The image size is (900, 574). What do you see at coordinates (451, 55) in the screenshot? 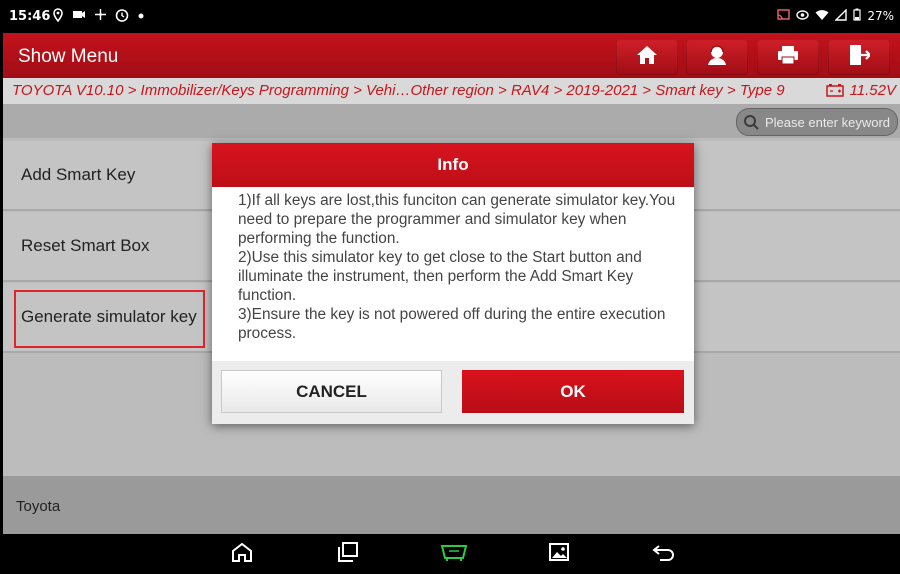
I see `title-bar: Show Menu` at bounding box center [451, 55].